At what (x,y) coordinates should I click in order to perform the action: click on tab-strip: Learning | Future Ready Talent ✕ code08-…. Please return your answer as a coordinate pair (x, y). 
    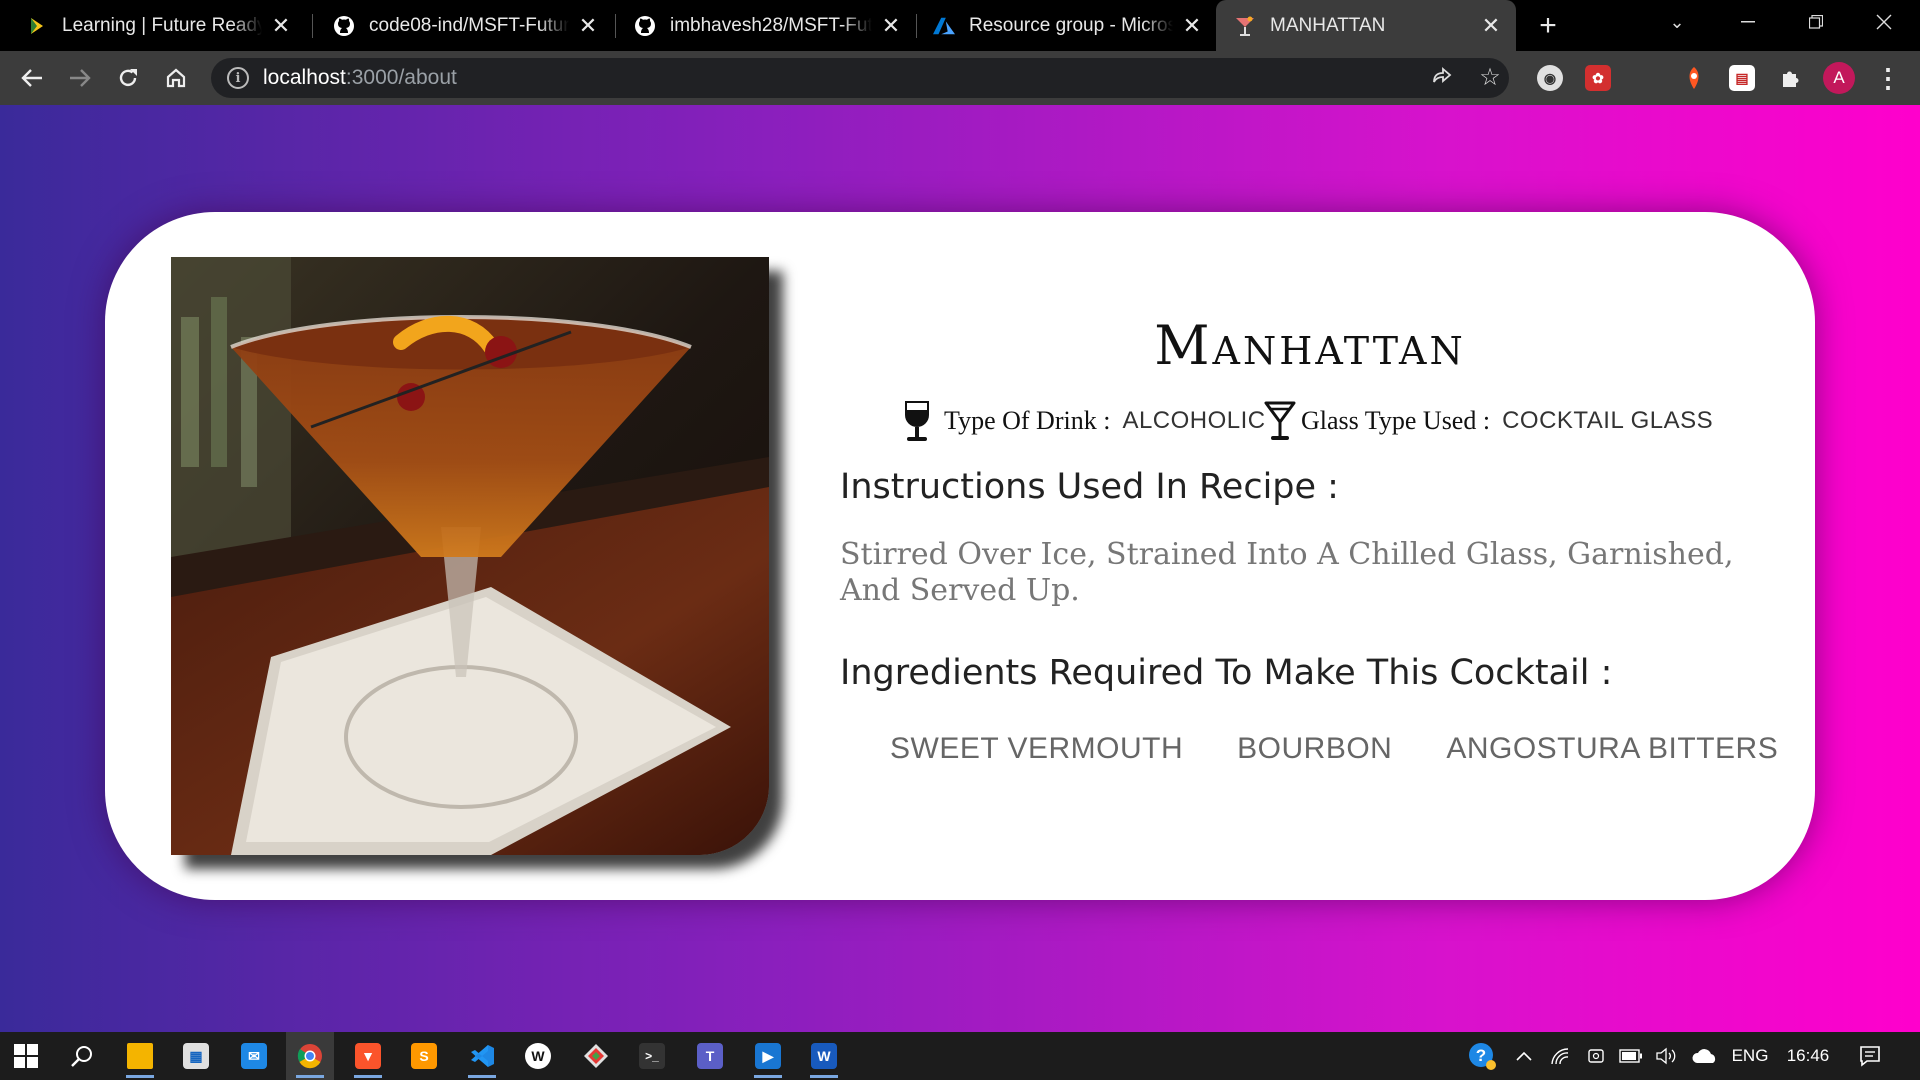
    Looking at the image, I should click on (960, 25).